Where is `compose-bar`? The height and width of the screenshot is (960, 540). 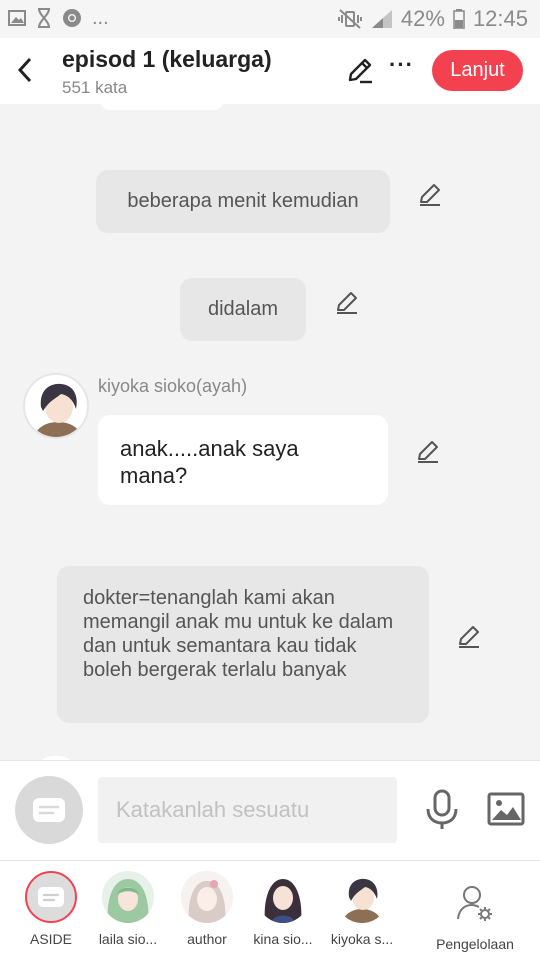
compose-bar is located at coordinates (270, 810).